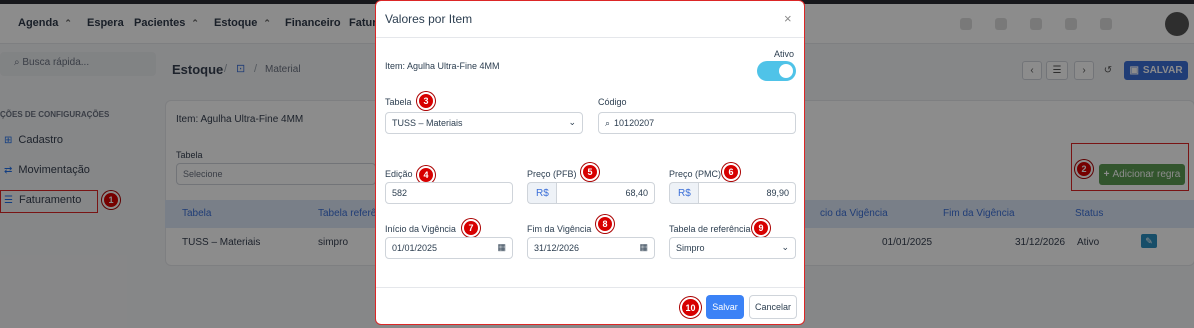 The image size is (1194, 328). Describe the element at coordinates (426, 101) in the screenshot. I see `step-badge: 3` at that location.